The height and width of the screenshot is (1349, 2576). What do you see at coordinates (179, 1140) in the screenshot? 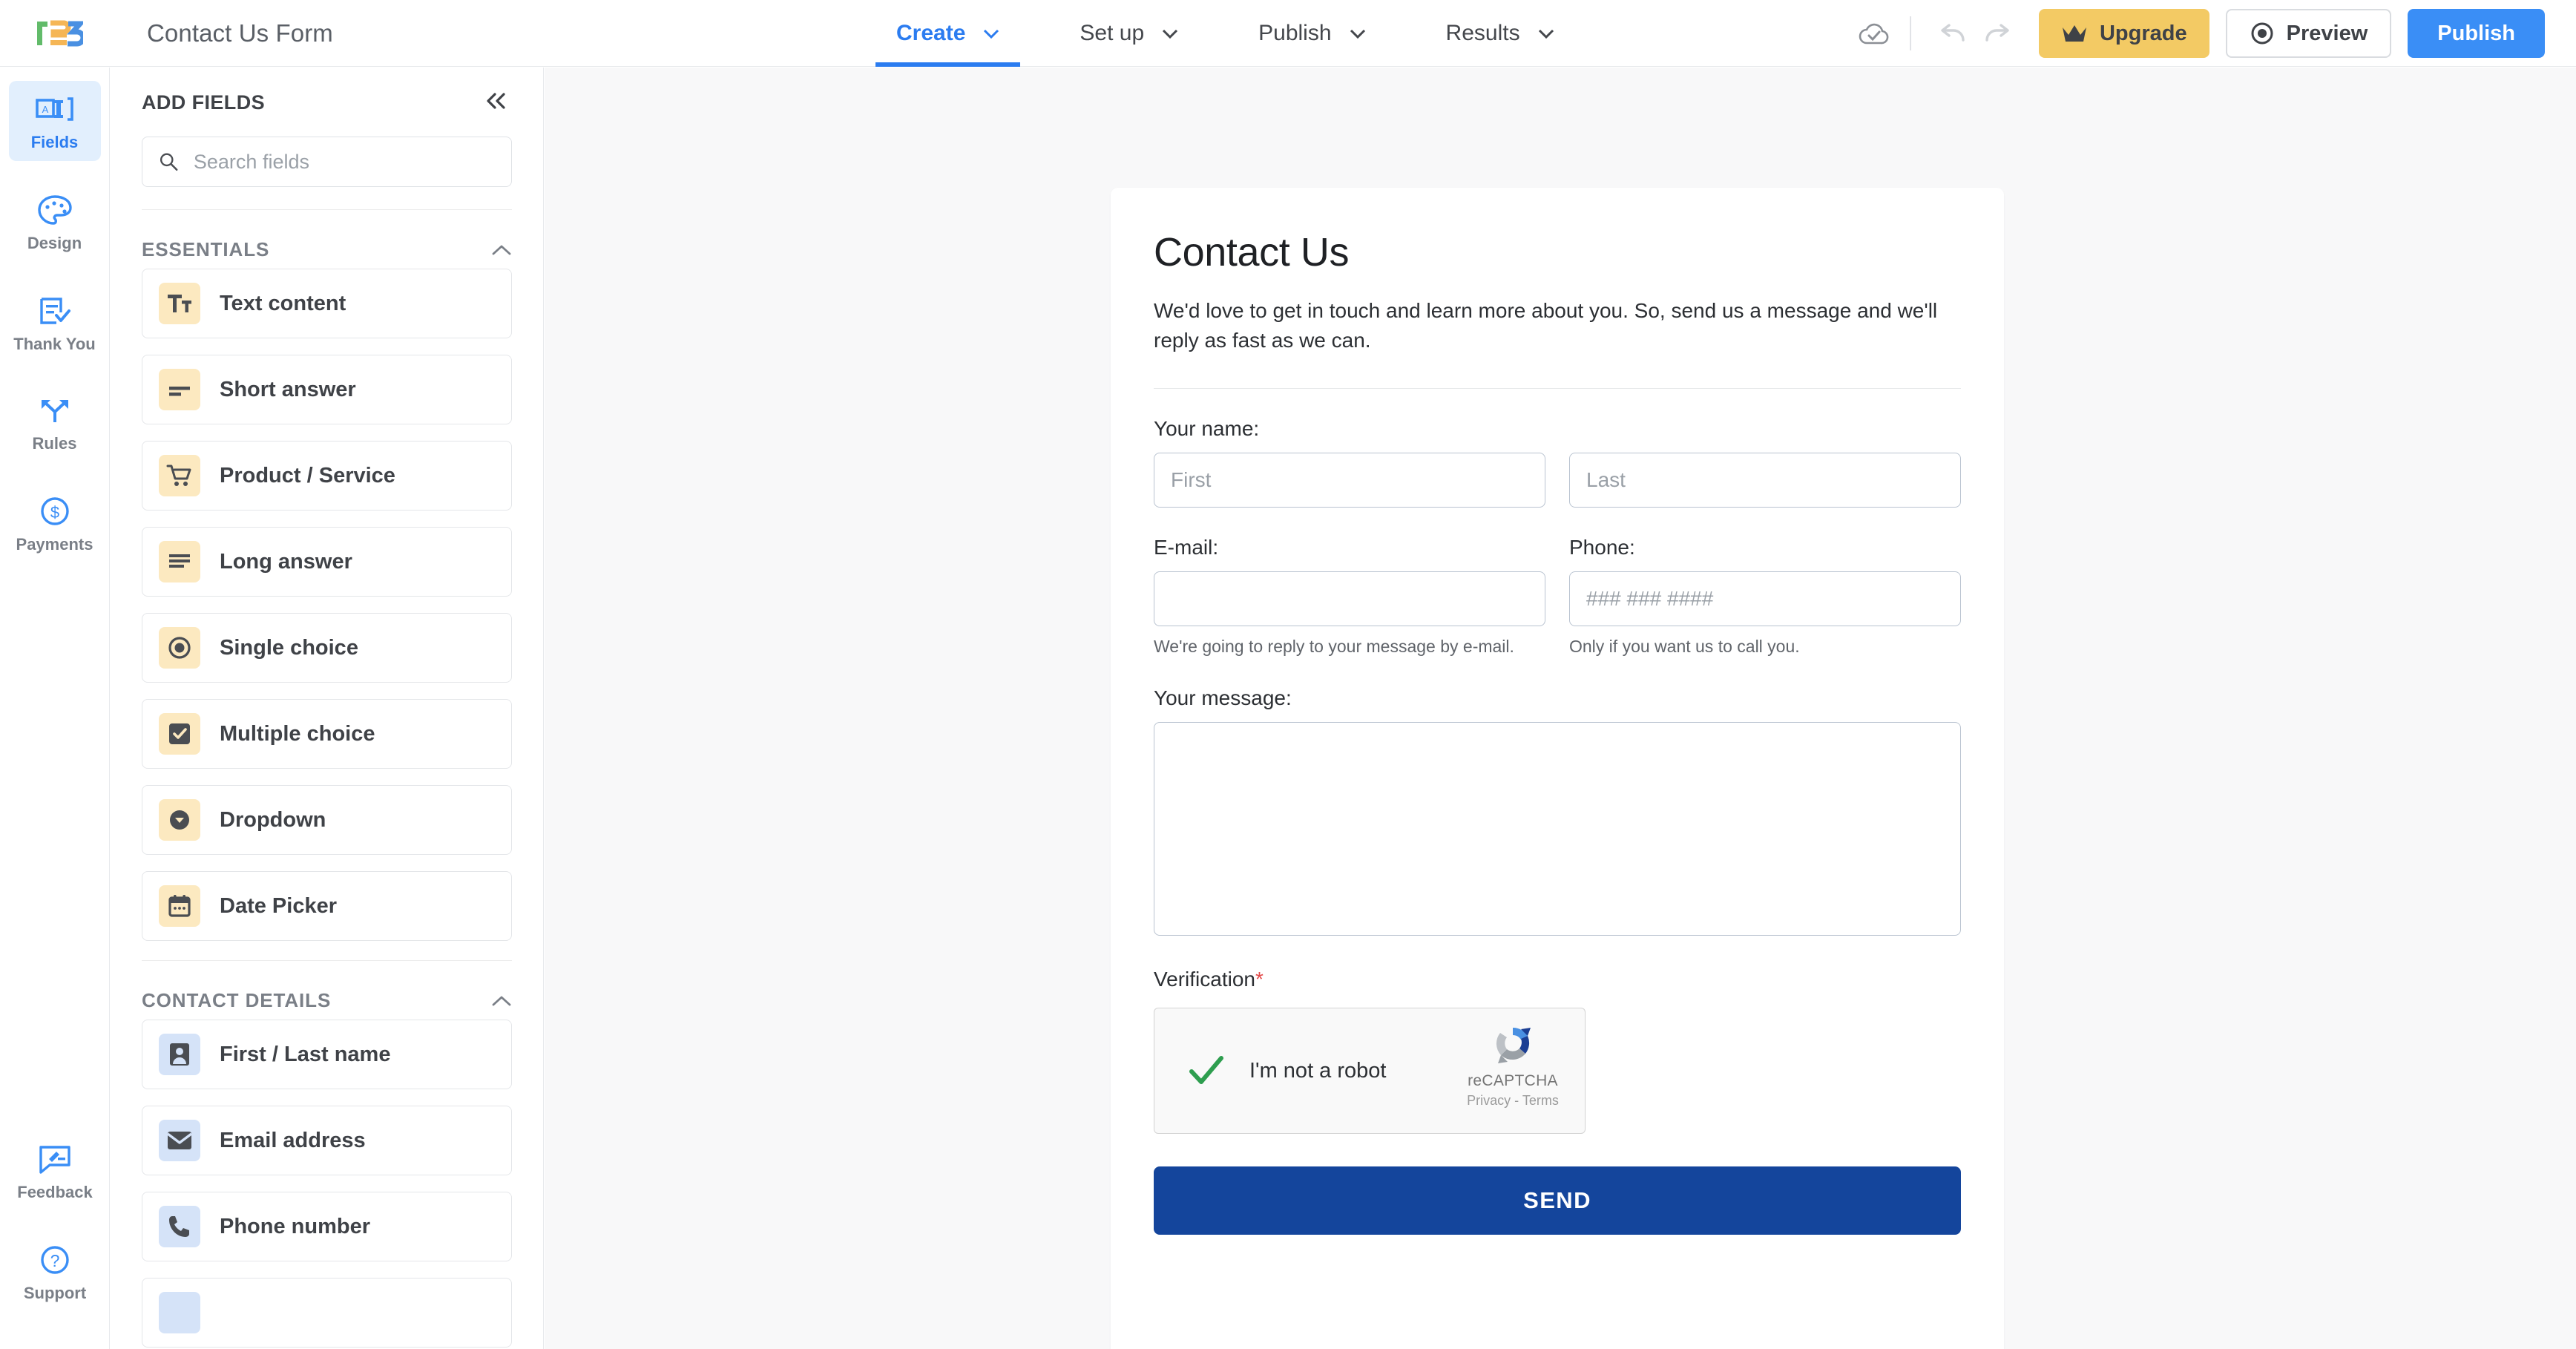
I see `envelope-icon` at bounding box center [179, 1140].